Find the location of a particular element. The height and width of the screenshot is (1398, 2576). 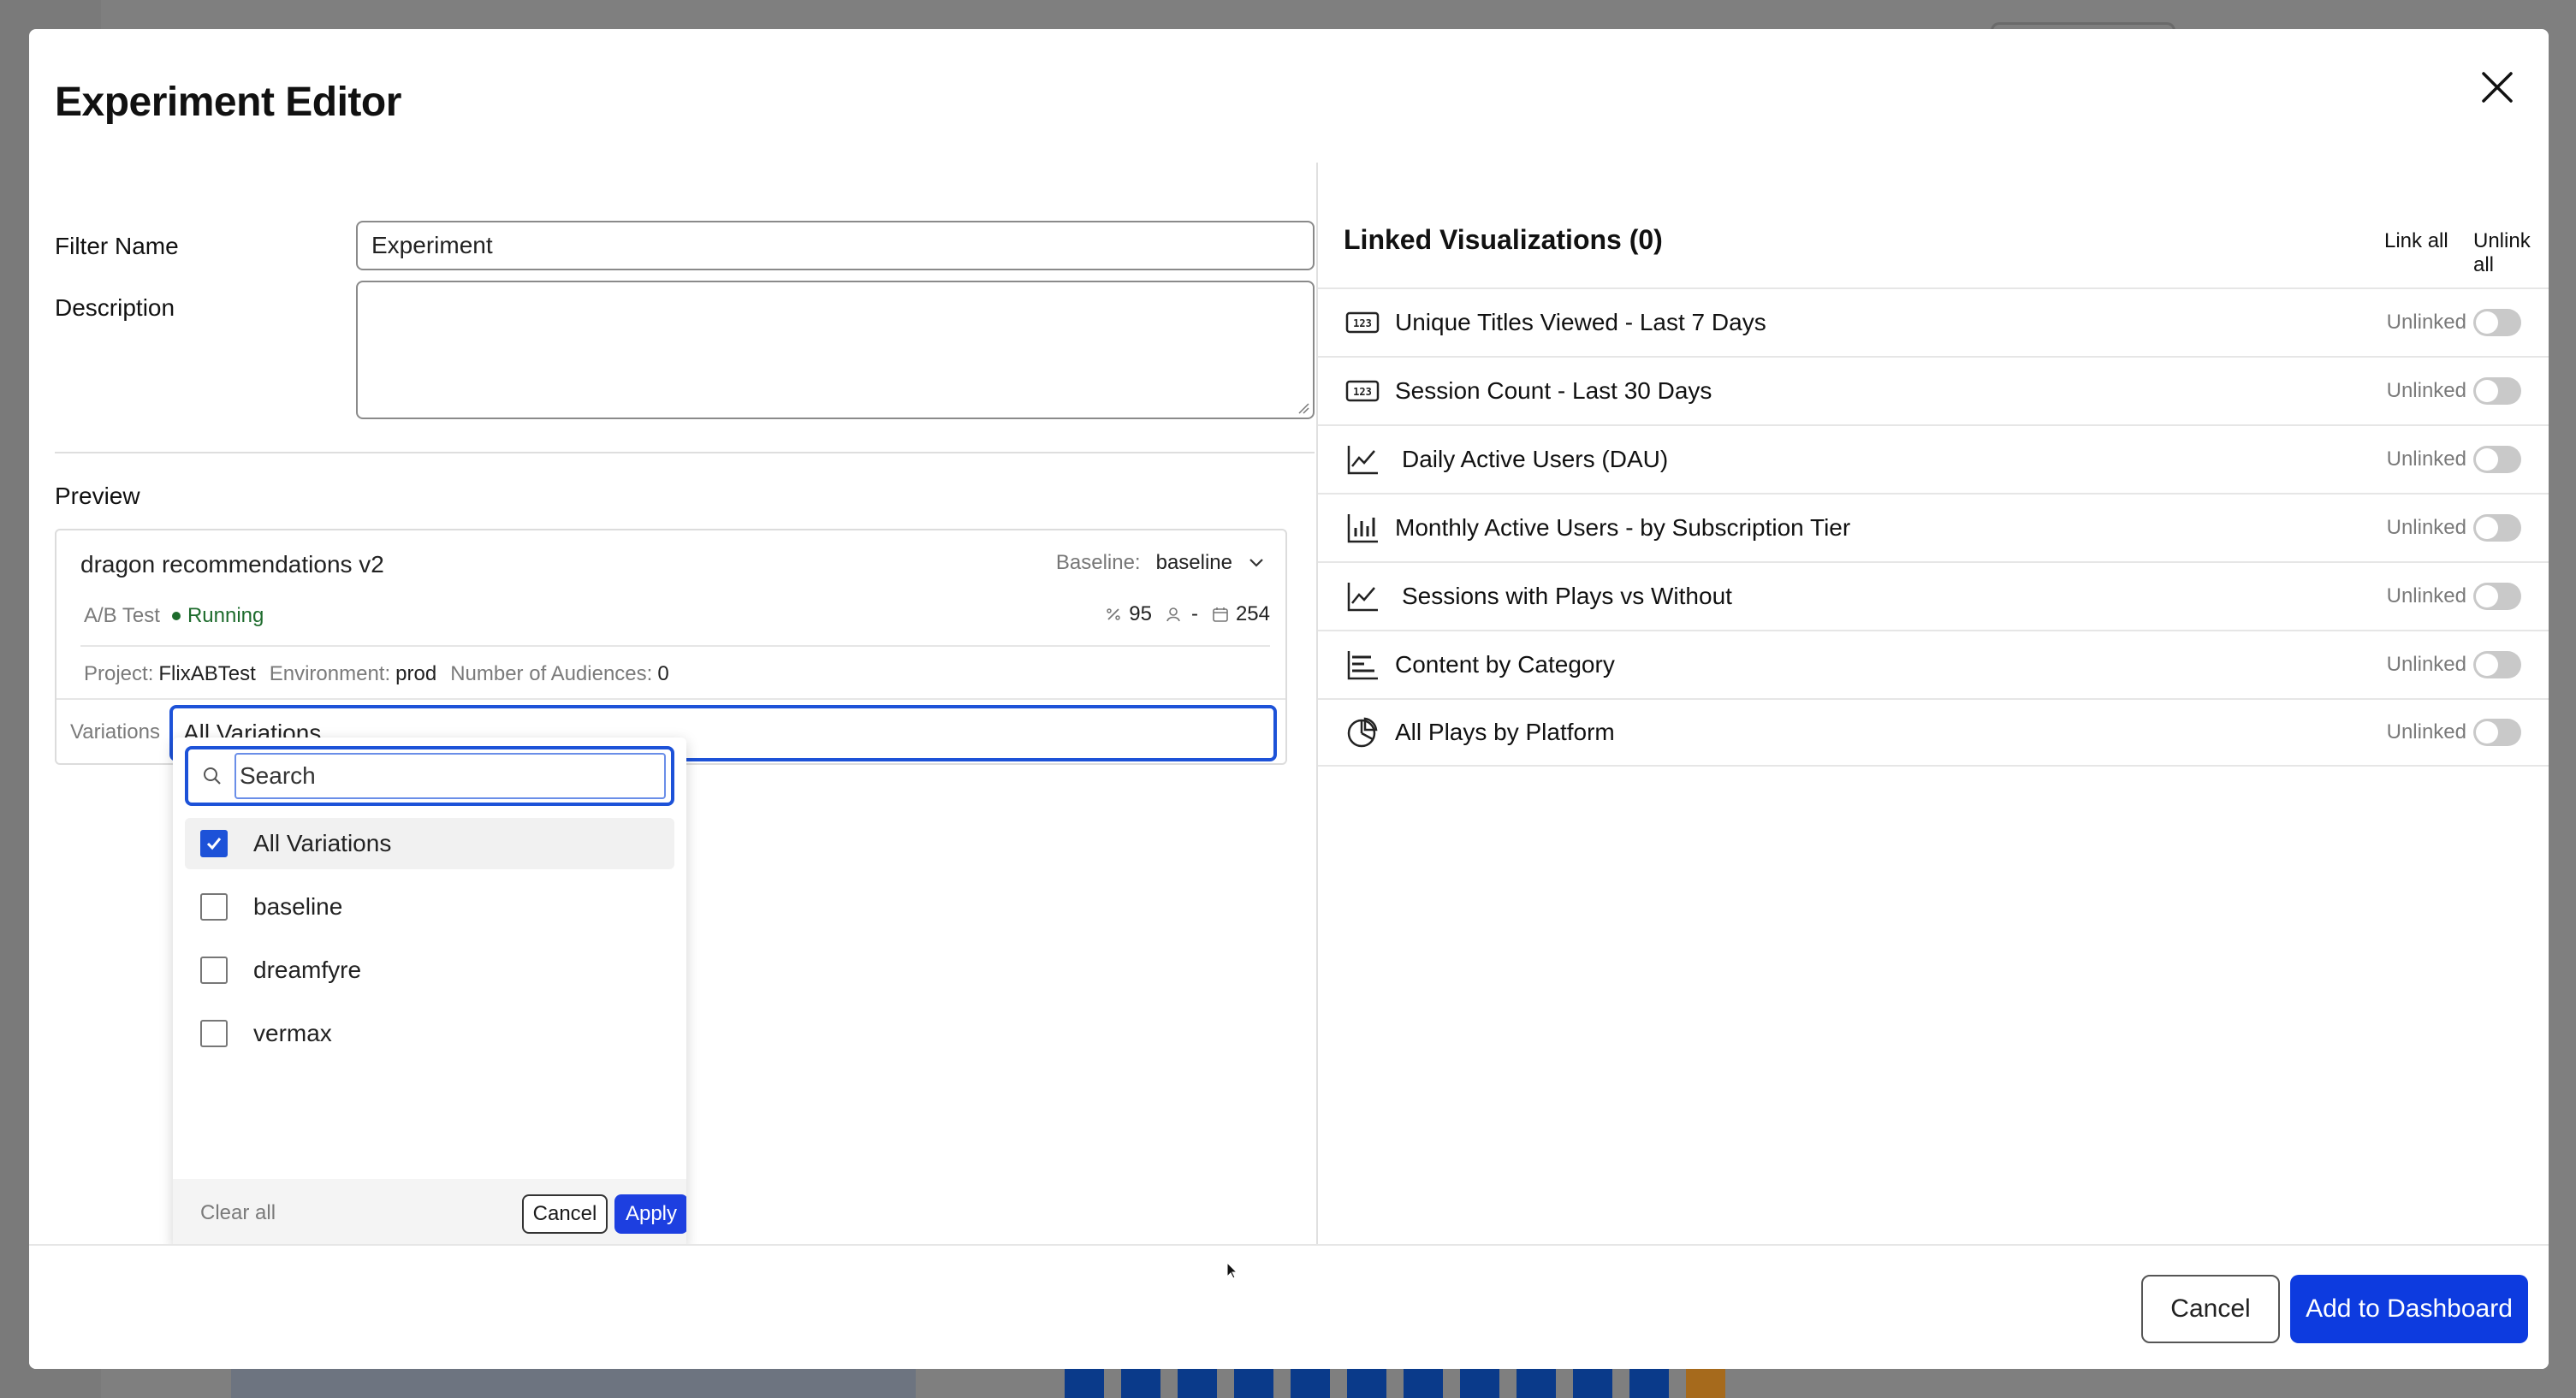

check-icon is located at coordinates (214, 844).